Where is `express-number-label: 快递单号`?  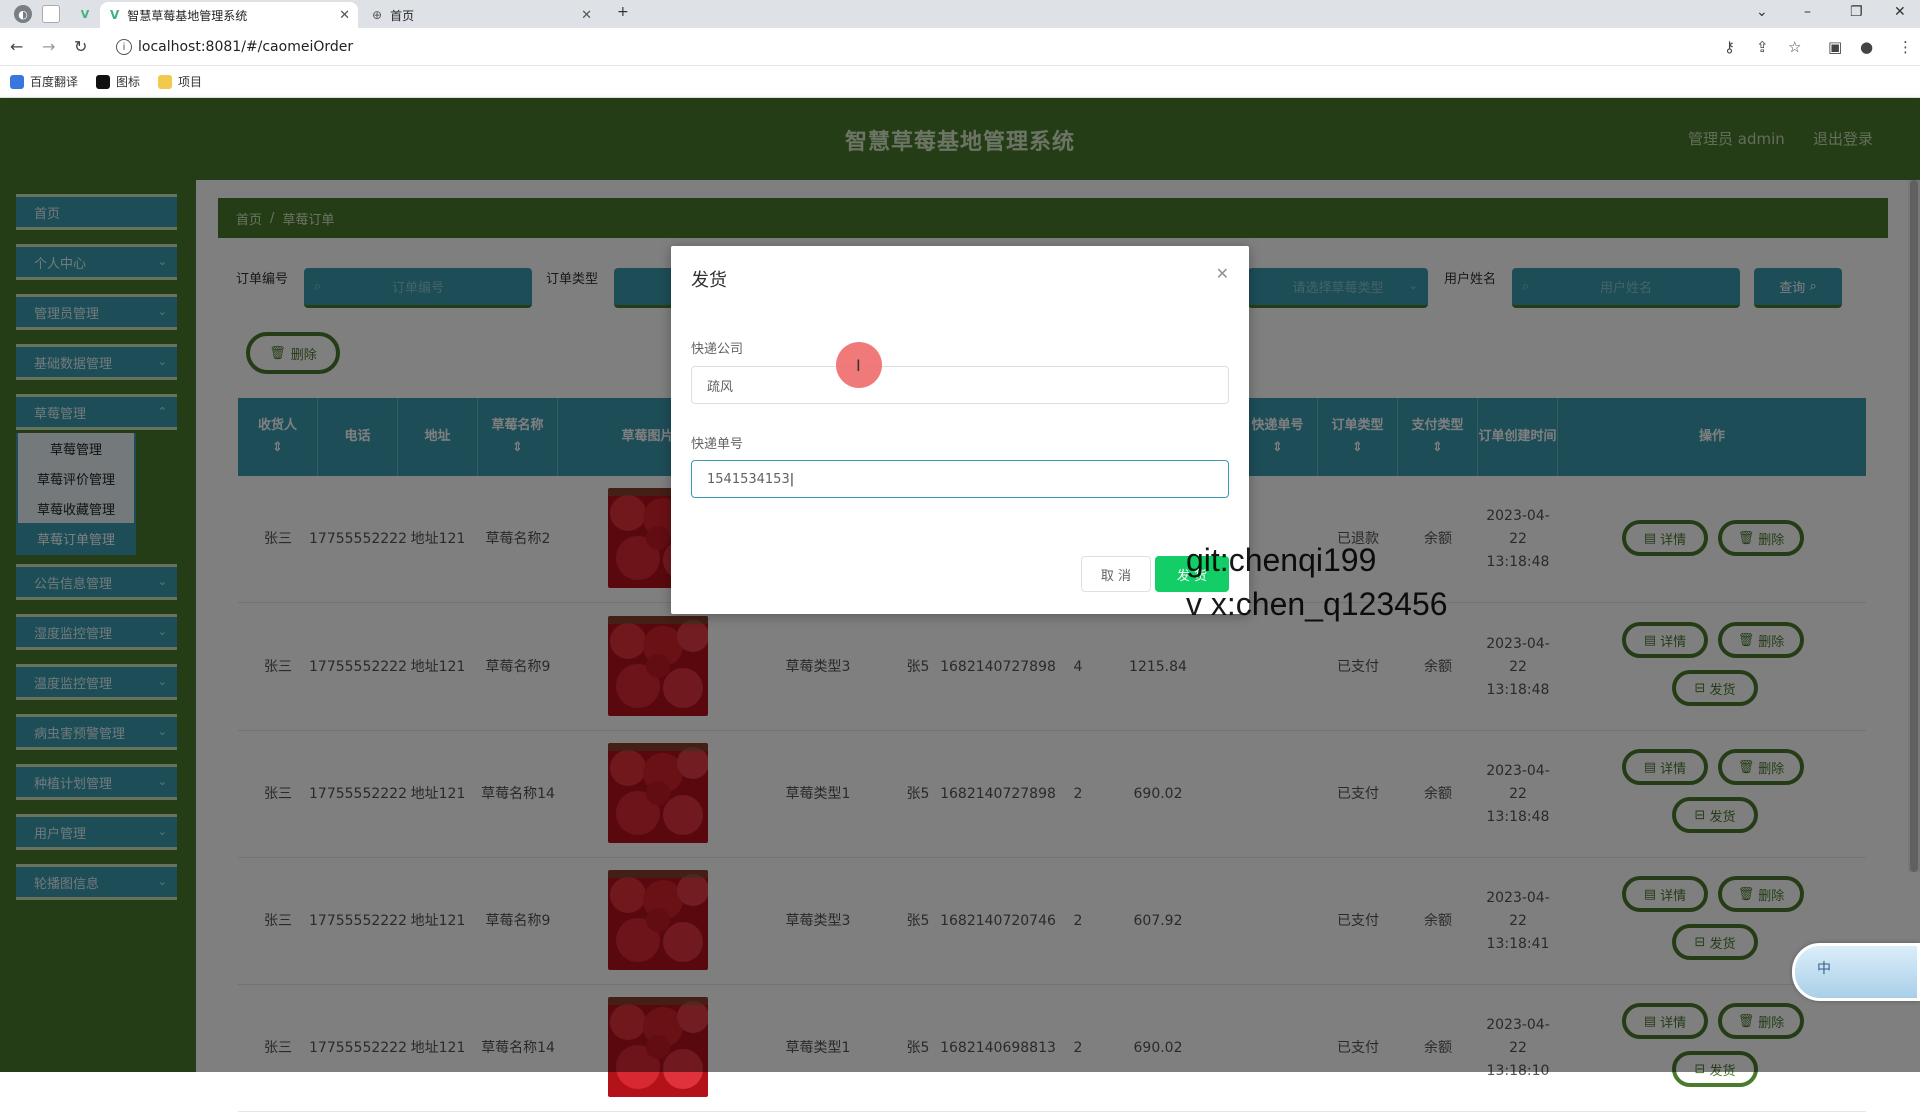 express-number-label: 快递单号 is located at coordinates (717, 444).